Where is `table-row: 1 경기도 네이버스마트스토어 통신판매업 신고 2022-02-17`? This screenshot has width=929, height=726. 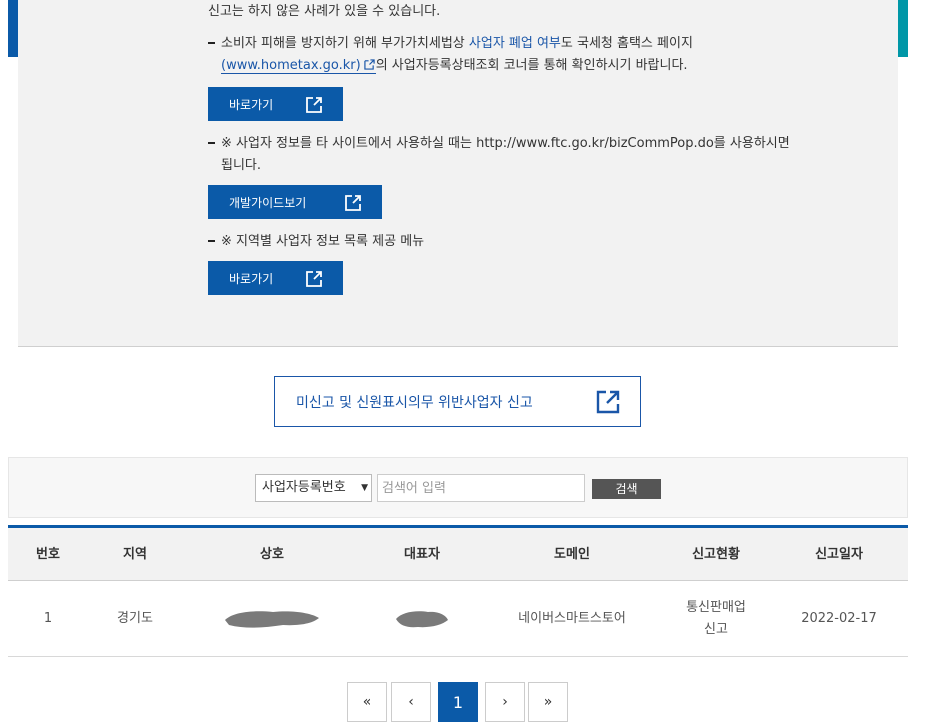 table-row: 1 경기도 네이버스마트스토어 통신판매업 신고 2022-02-17 is located at coordinates (458, 619).